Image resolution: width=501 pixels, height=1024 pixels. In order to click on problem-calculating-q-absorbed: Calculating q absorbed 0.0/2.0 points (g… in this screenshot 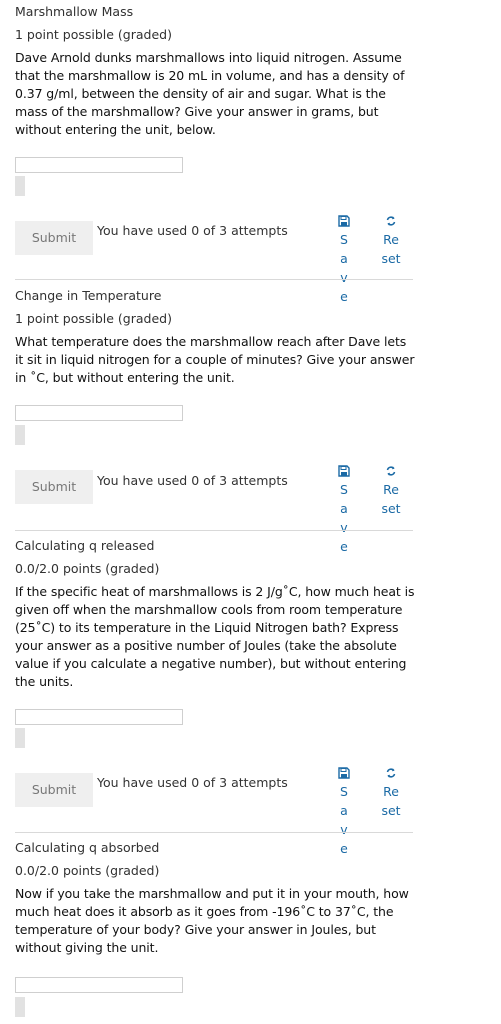, I will do `click(215, 898)`.